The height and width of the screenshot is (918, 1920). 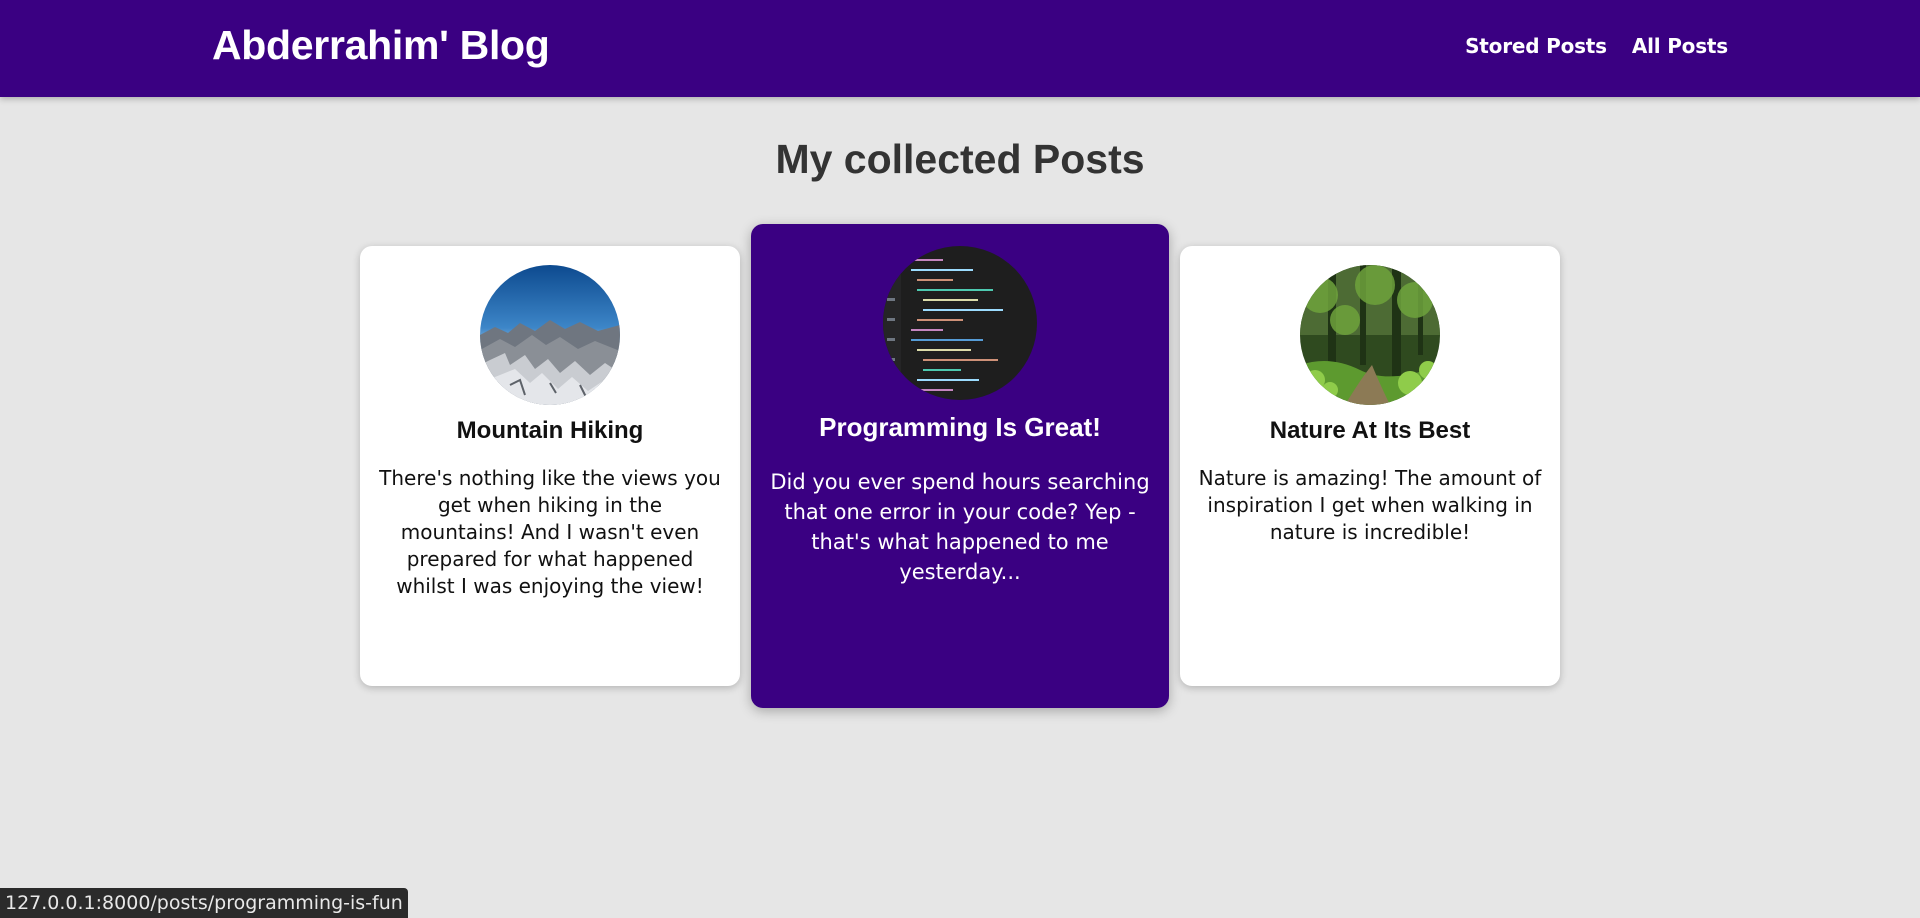 I want to click on site-brand-link: Abderrahim' Blog, so click(x=381, y=45).